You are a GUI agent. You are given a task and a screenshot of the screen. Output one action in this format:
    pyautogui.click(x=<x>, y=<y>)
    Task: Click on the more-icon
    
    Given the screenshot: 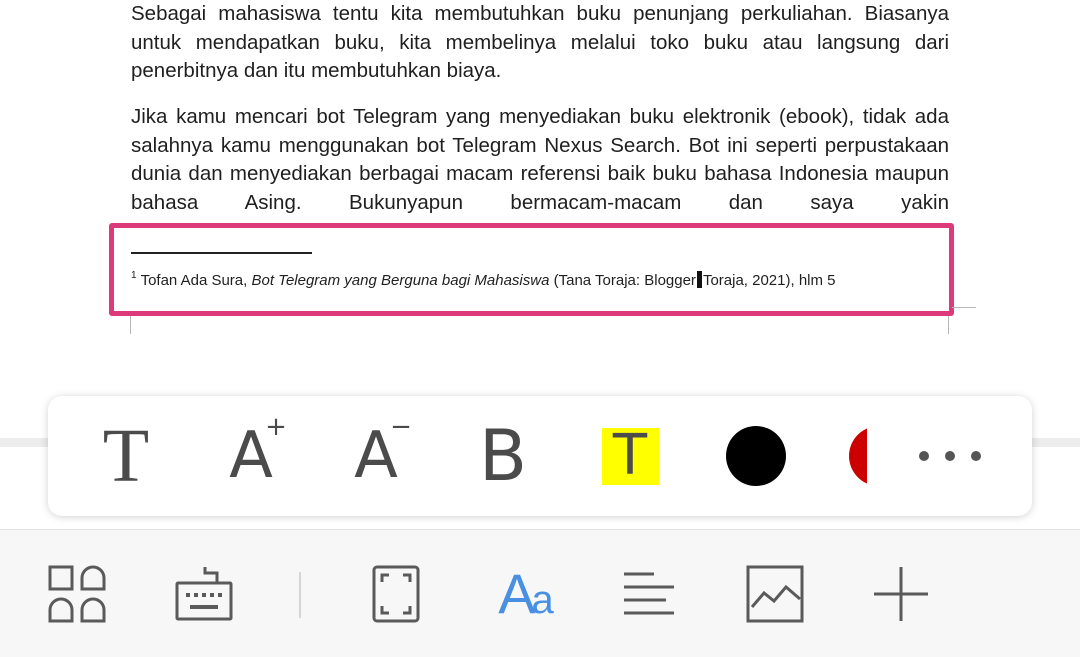 What is the action you would take?
    pyautogui.click(x=950, y=456)
    